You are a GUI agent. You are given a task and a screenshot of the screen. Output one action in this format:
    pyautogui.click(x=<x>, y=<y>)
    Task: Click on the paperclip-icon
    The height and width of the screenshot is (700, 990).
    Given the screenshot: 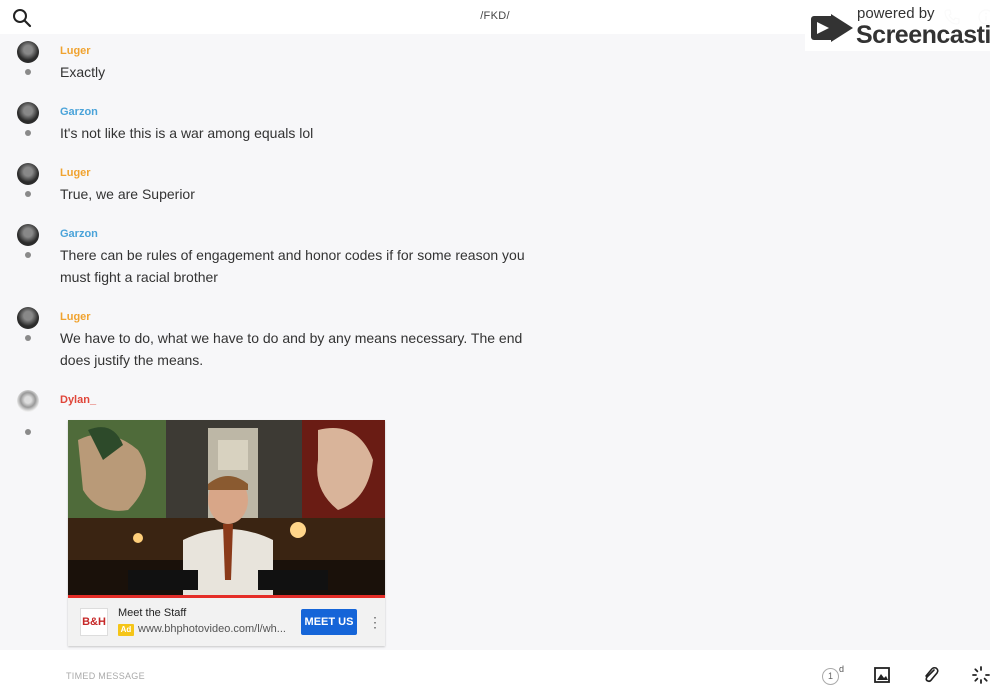 What is the action you would take?
    pyautogui.click(x=931, y=675)
    